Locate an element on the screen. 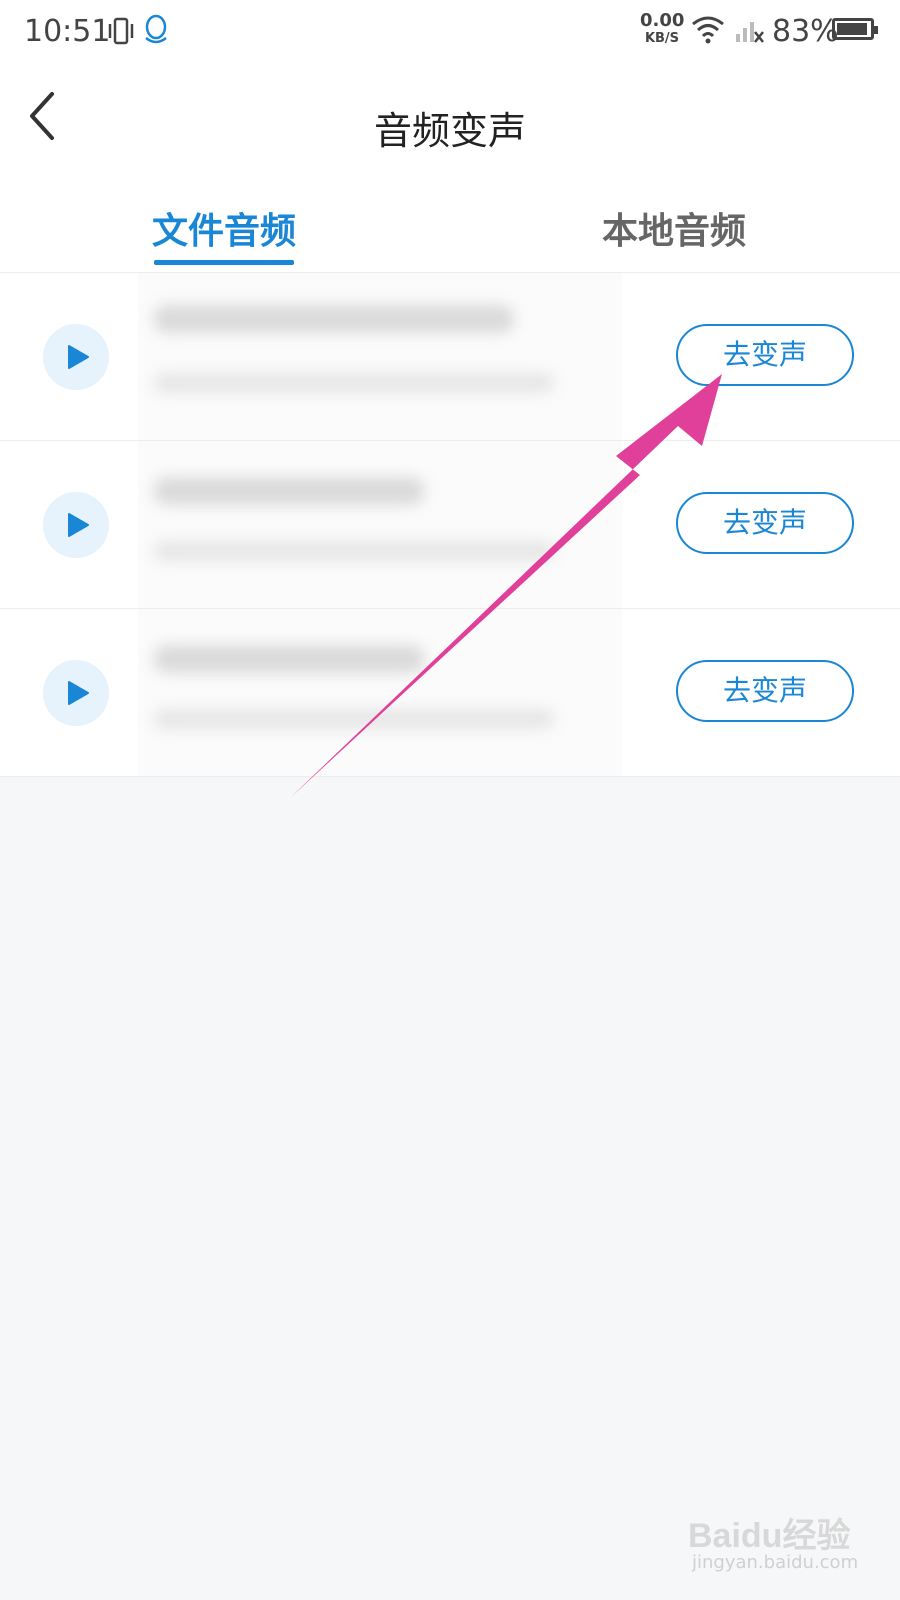 The height and width of the screenshot is (1600, 900). signal-icon is located at coordinates (749, 32).